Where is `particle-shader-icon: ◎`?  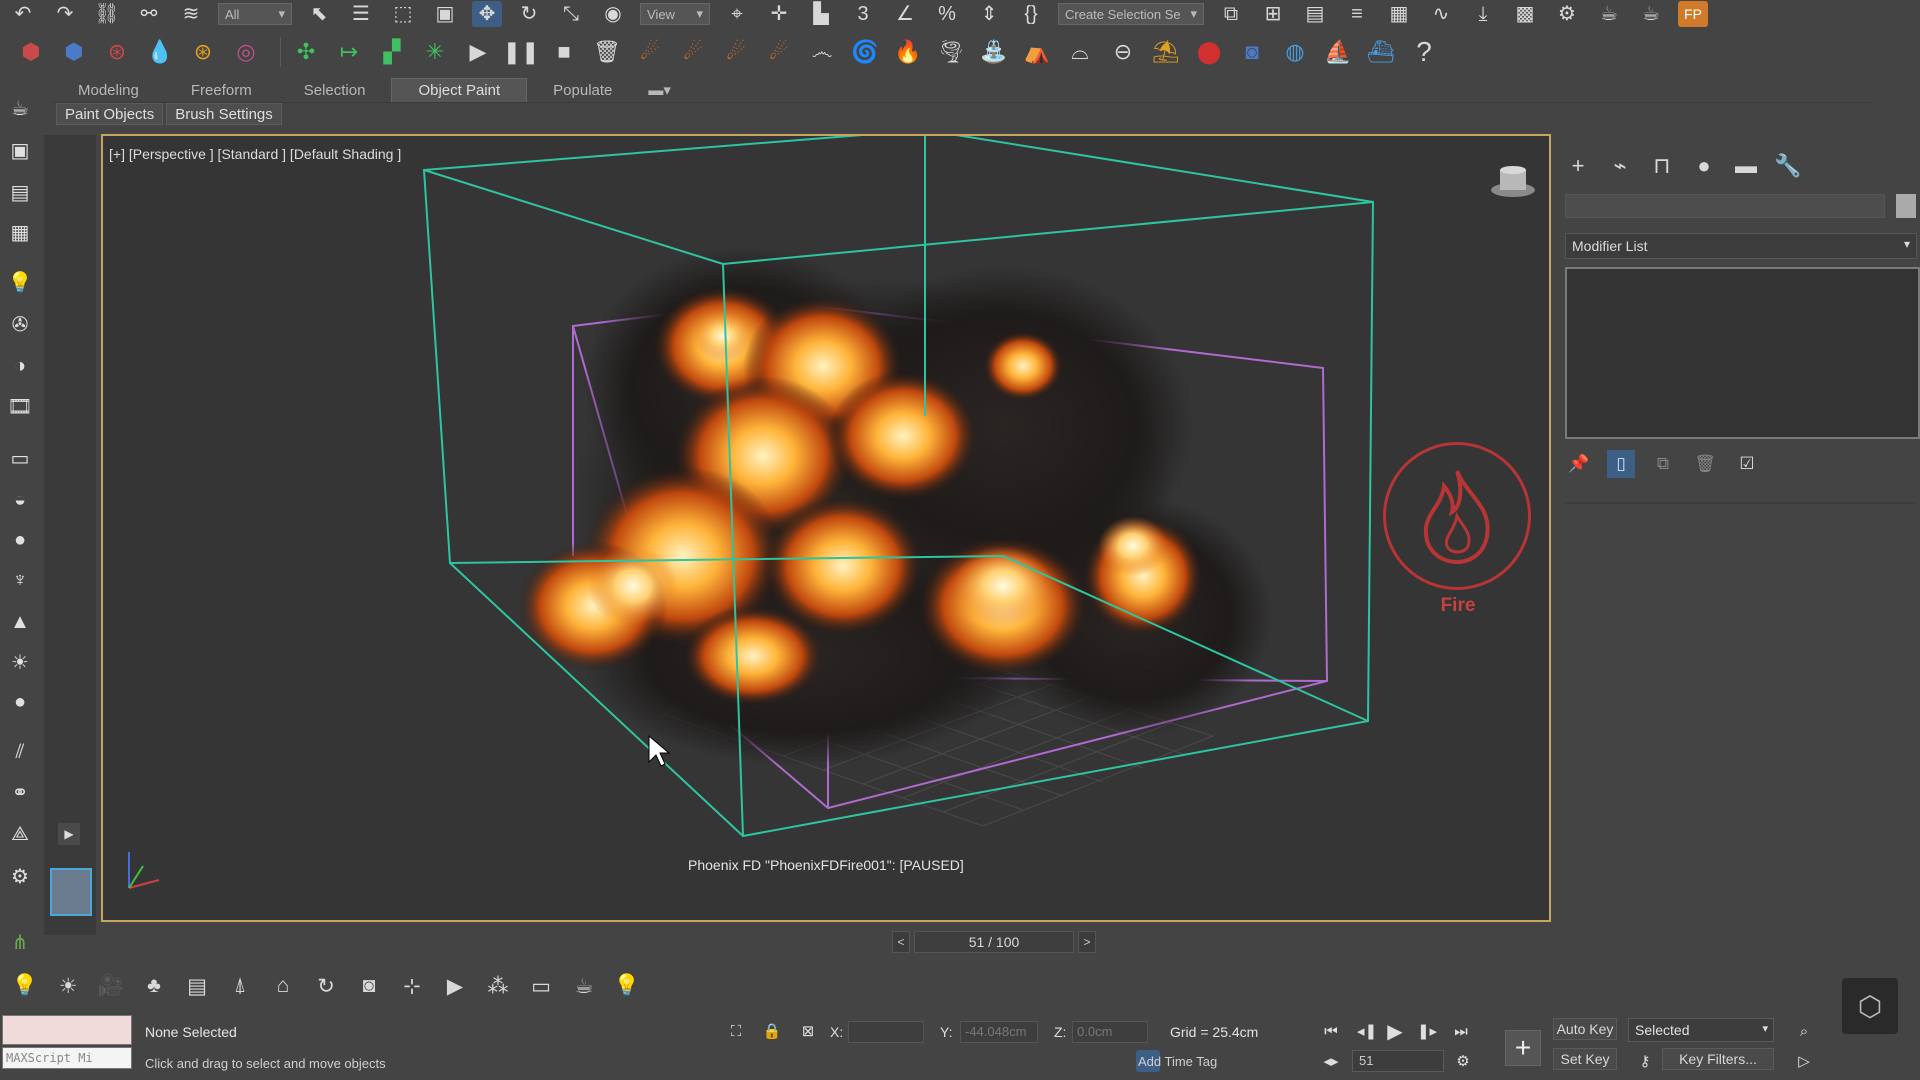 particle-shader-icon: ◎ is located at coordinates (246, 52).